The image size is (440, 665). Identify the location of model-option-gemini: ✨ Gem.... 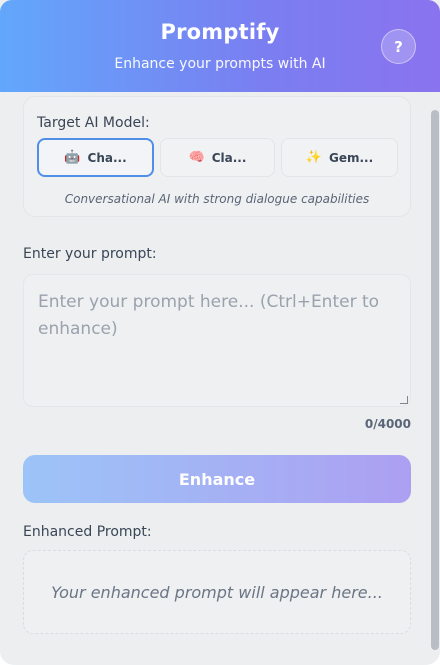
(339, 157).